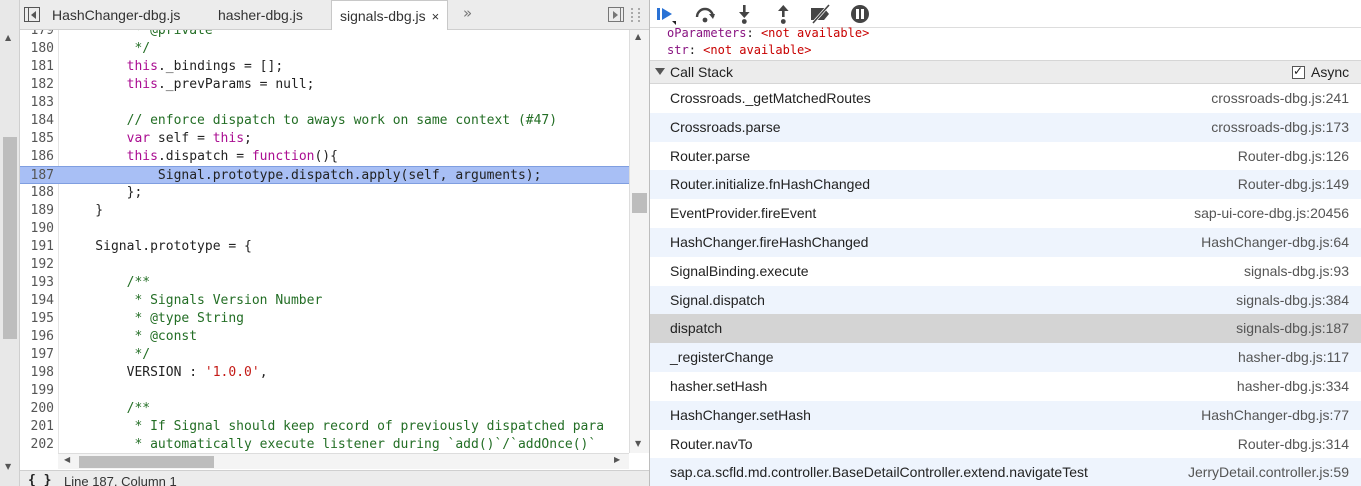 Image resolution: width=1361 pixels, height=486 pixels. What do you see at coordinates (705, 14) in the screenshot?
I see `step-over-icon` at bounding box center [705, 14].